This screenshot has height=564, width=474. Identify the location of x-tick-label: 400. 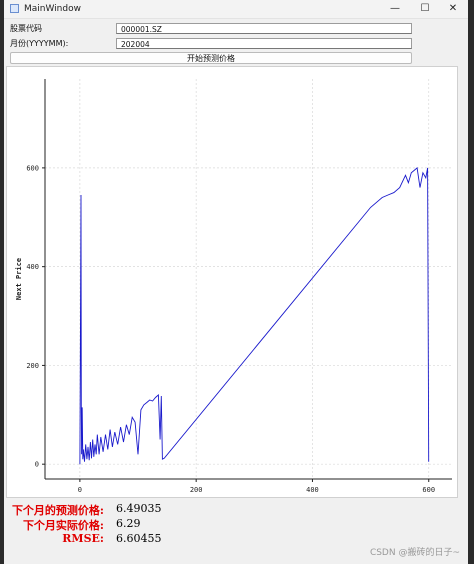
(312, 490).